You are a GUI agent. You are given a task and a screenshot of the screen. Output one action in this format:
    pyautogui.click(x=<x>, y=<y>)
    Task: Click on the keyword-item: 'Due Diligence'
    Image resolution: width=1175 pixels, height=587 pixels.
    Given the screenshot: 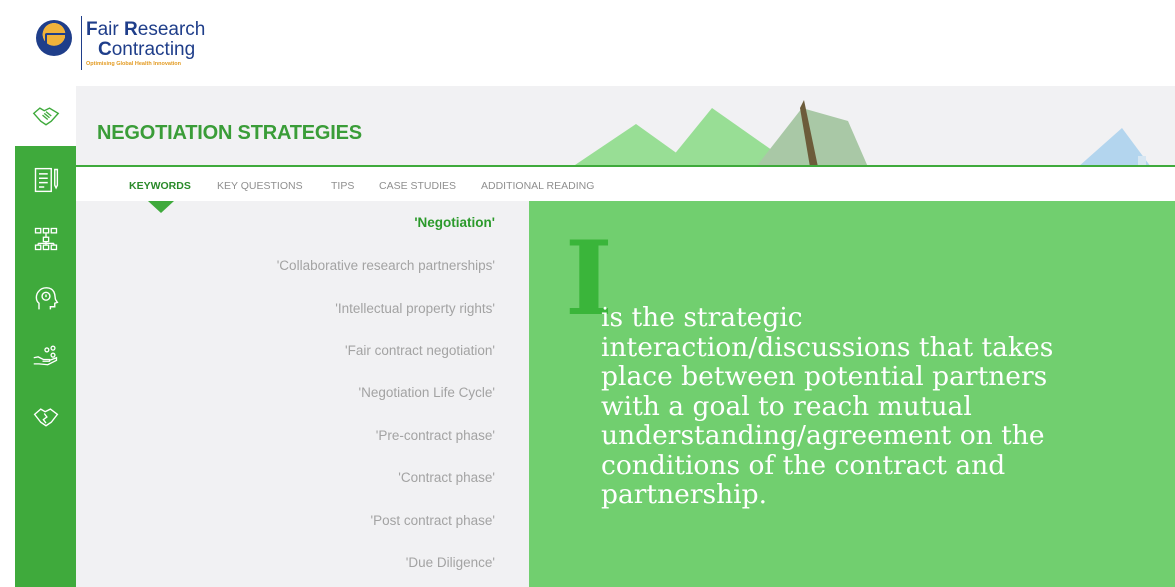 What is the action you would take?
    pyautogui.click(x=450, y=562)
    